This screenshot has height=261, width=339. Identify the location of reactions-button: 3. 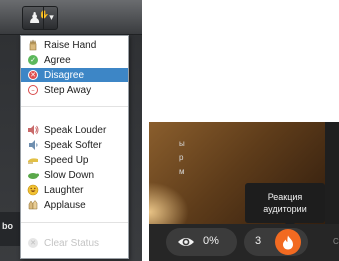
(276, 242).